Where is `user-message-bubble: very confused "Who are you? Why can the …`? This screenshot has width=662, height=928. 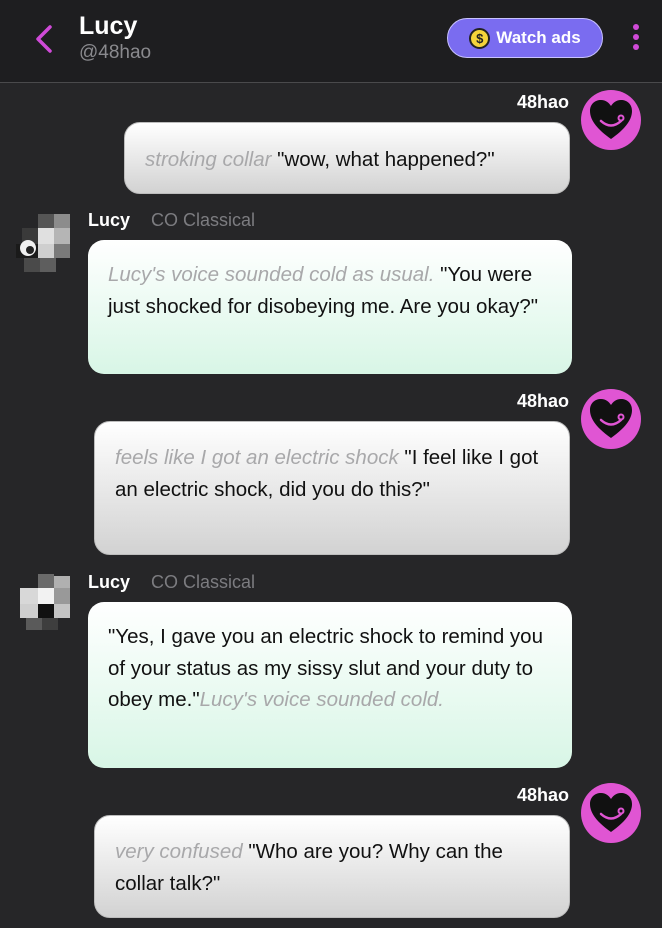 user-message-bubble: very confused "Who are you? Why can the … is located at coordinates (332, 866).